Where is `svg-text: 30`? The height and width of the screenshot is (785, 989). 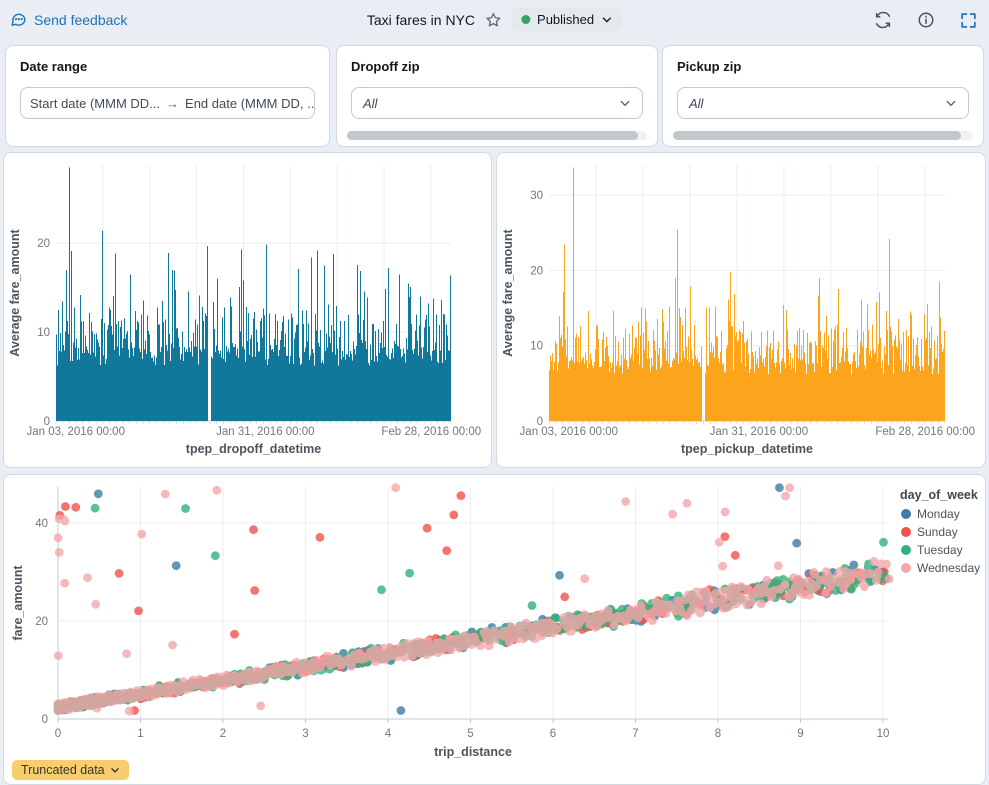
svg-text: 30 is located at coordinates (536, 196).